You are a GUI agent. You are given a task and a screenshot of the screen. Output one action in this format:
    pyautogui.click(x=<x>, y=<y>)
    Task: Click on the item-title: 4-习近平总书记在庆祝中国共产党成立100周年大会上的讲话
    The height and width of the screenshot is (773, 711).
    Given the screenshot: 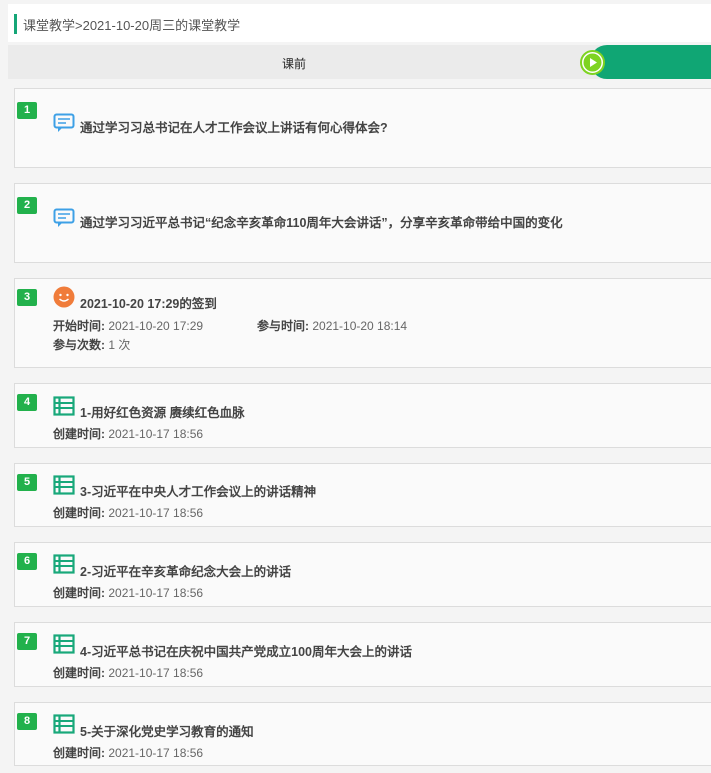 What is the action you would take?
    pyautogui.click(x=246, y=650)
    